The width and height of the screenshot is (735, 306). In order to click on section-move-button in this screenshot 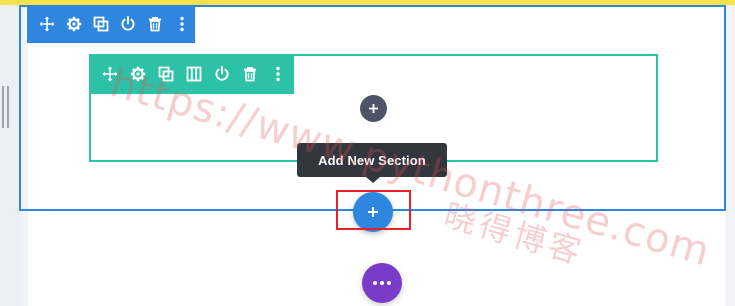, I will do `click(47, 24)`.